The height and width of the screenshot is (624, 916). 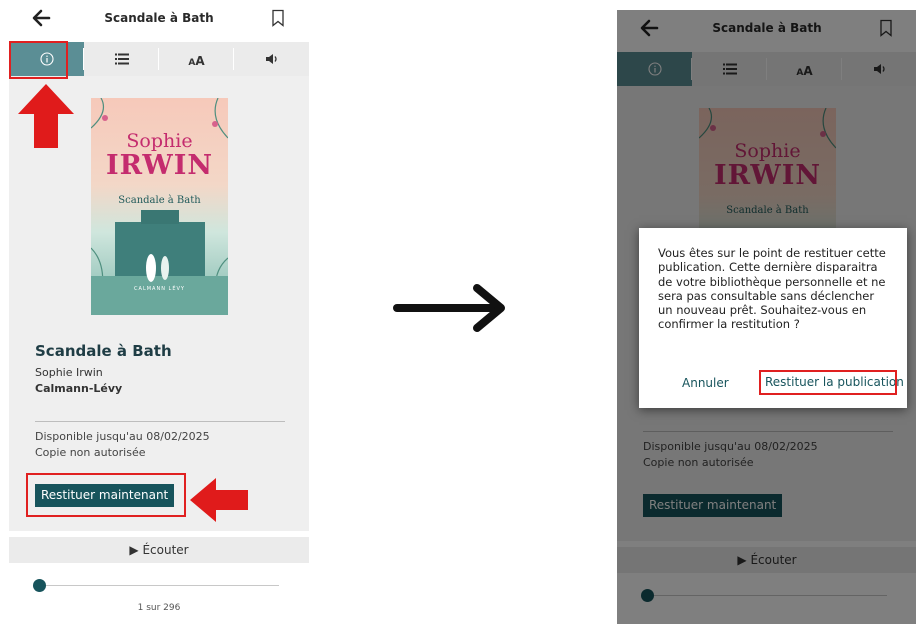 What do you see at coordinates (79, 388) in the screenshot?
I see `book-publisher: Calmann-Lévy` at bounding box center [79, 388].